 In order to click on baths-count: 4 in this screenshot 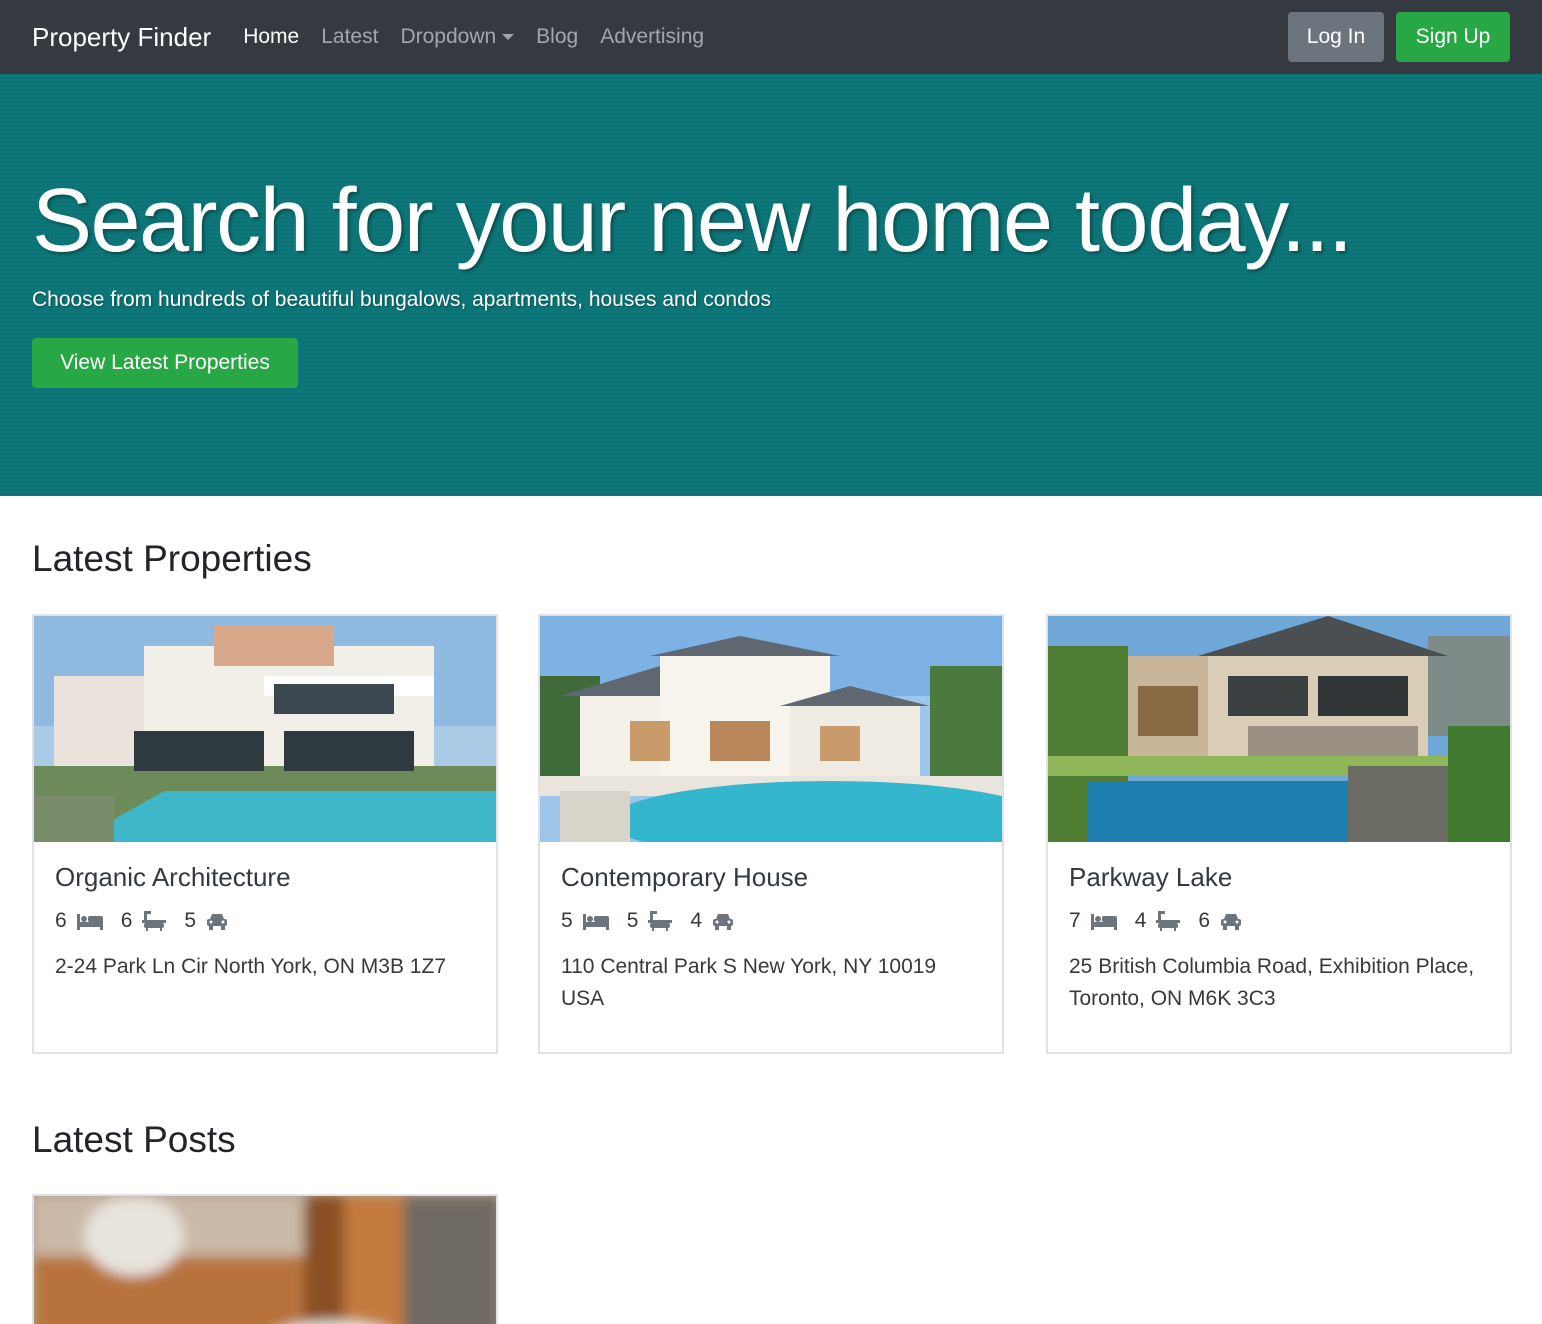, I will do `click(1140, 920)`.